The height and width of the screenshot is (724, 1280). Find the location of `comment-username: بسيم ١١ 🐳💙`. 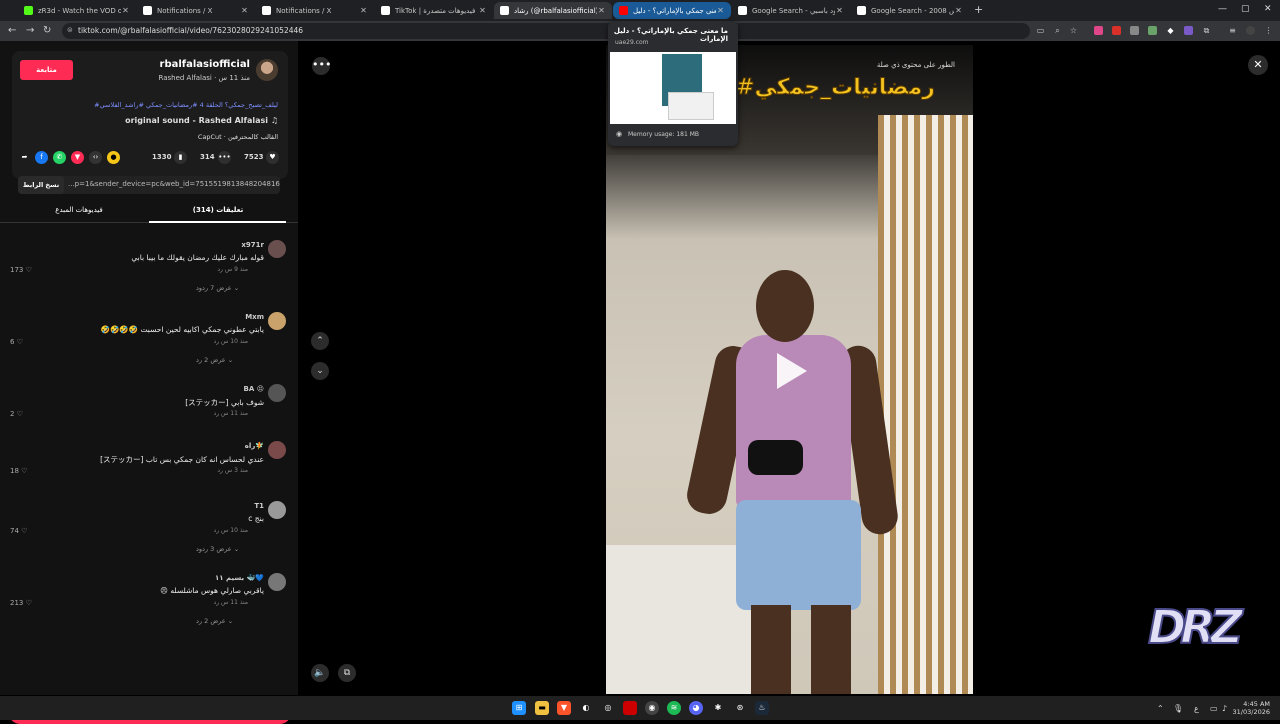

comment-username: بسيم ١١ 🐳💙 is located at coordinates (239, 578).